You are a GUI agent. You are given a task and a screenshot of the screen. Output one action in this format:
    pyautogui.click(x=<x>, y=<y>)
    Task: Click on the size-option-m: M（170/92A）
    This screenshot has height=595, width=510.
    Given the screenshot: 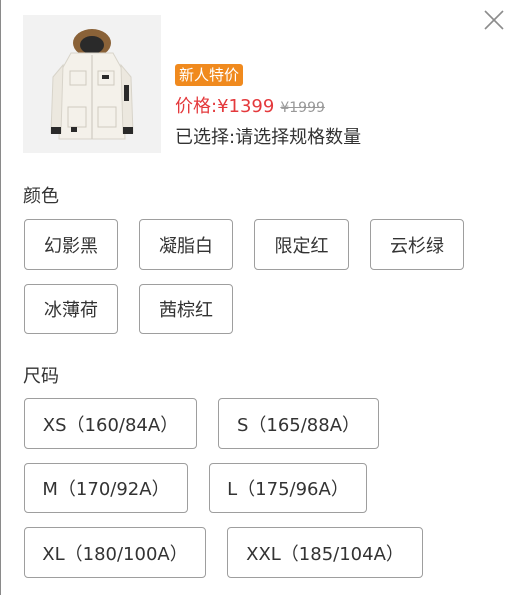 What is the action you would take?
    pyautogui.click(x=106, y=488)
    